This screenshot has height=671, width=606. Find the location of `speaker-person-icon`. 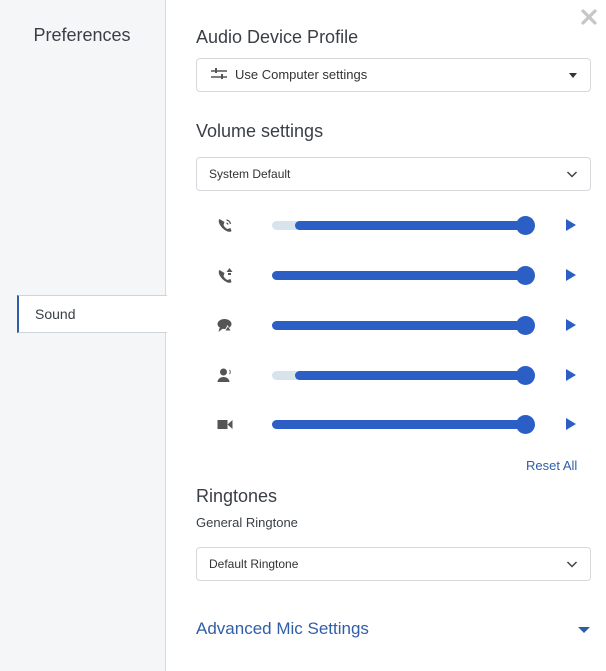

speaker-person-icon is located at coordinates (224, 375).